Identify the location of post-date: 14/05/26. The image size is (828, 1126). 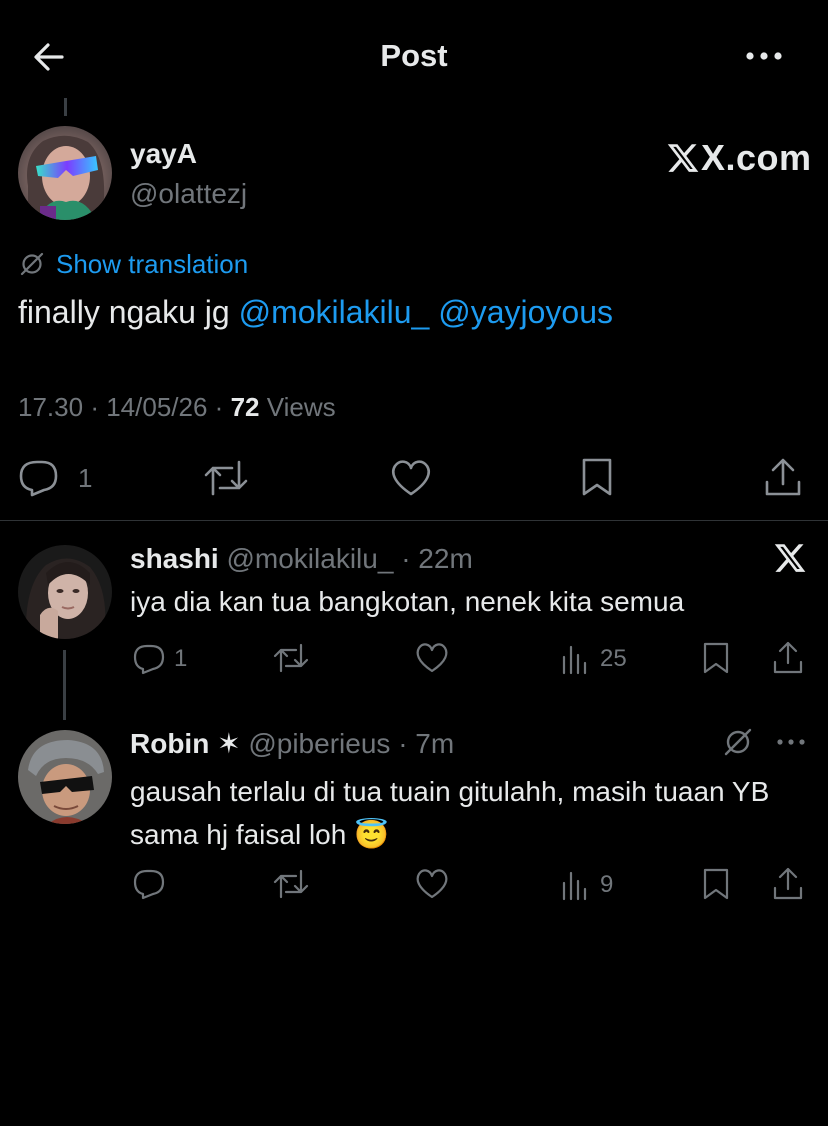
(156, 407).